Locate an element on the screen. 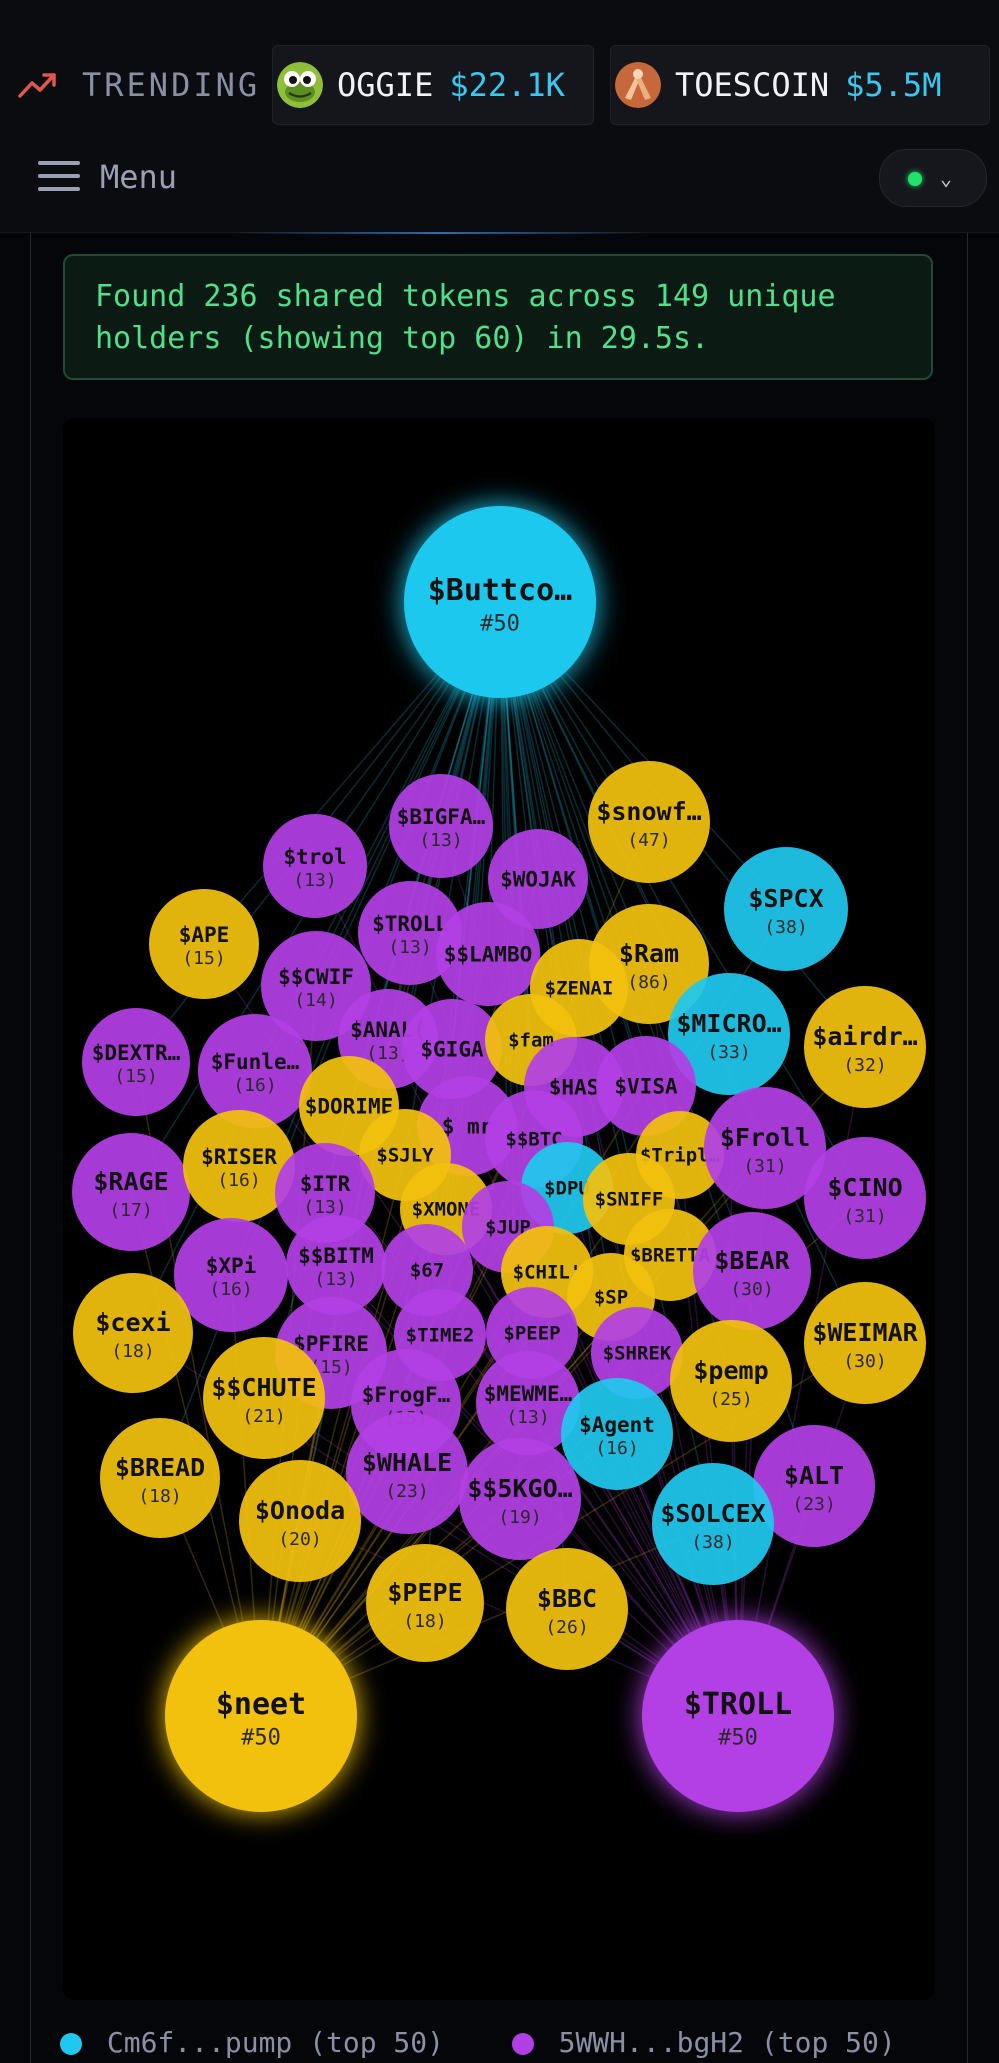  token-node: $SPCX (38) is located at coordinates (786, 909).